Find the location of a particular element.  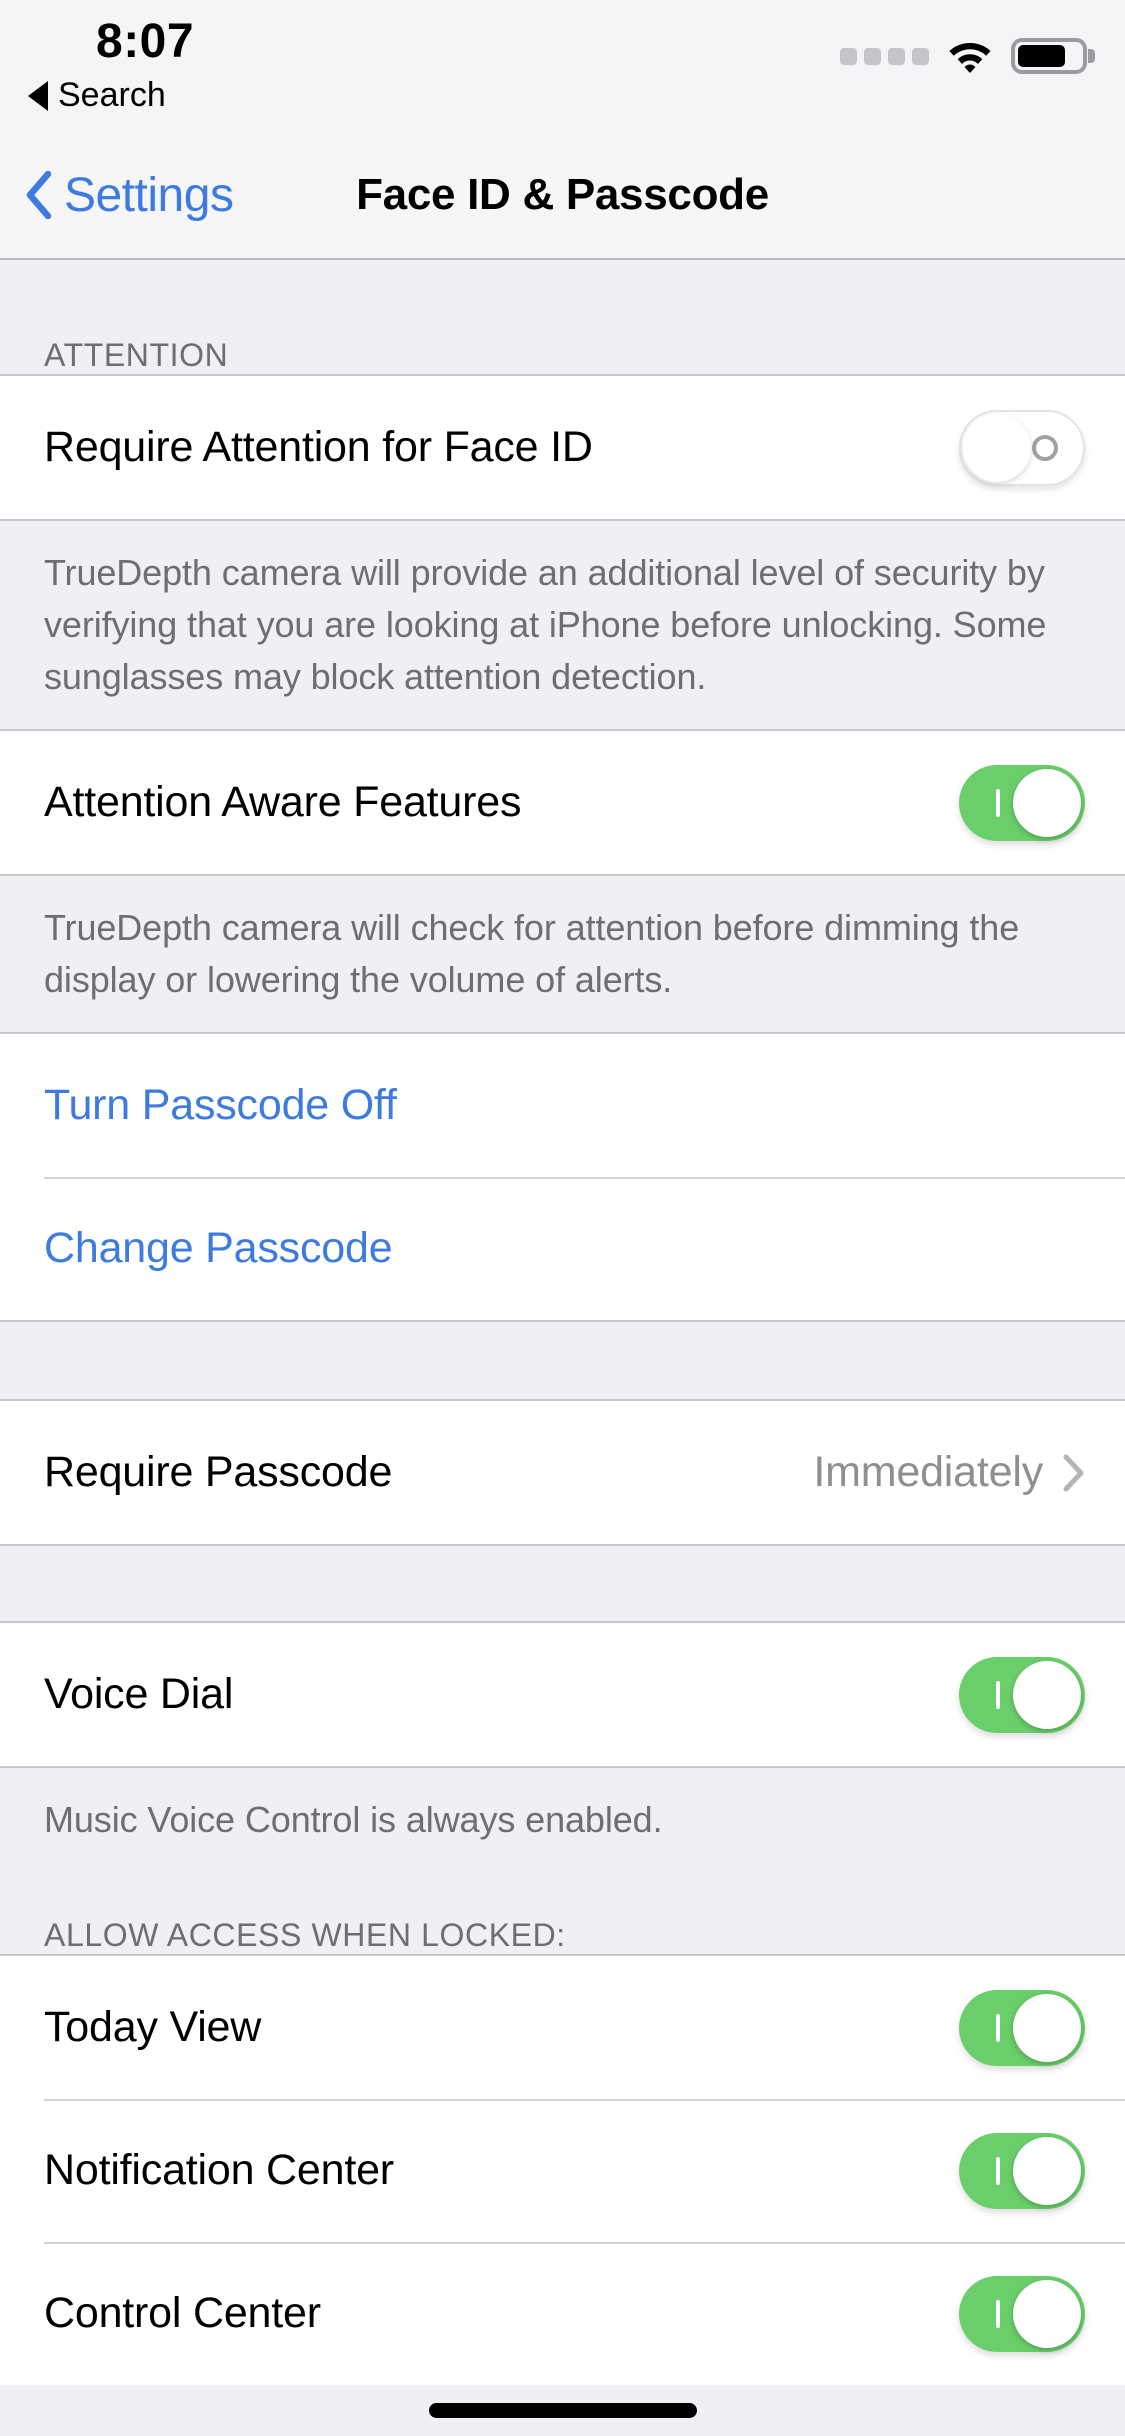

back-to-settings-button: Settings is located at coordinates (129, 195).